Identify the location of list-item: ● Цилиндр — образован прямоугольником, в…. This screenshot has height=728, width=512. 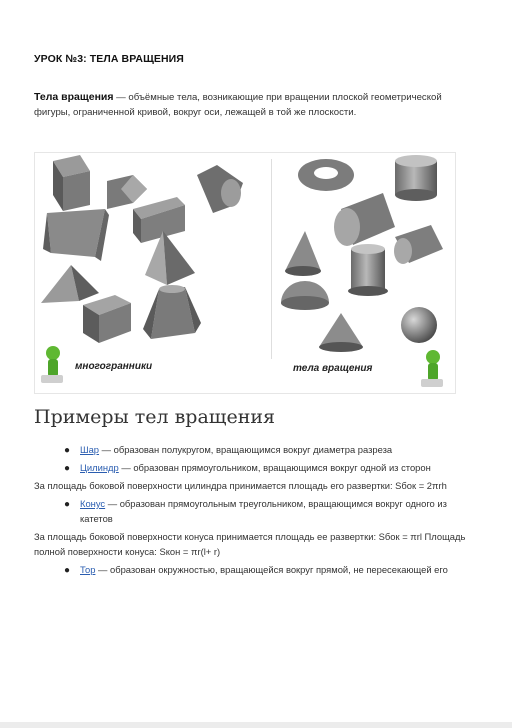
(257, 467).